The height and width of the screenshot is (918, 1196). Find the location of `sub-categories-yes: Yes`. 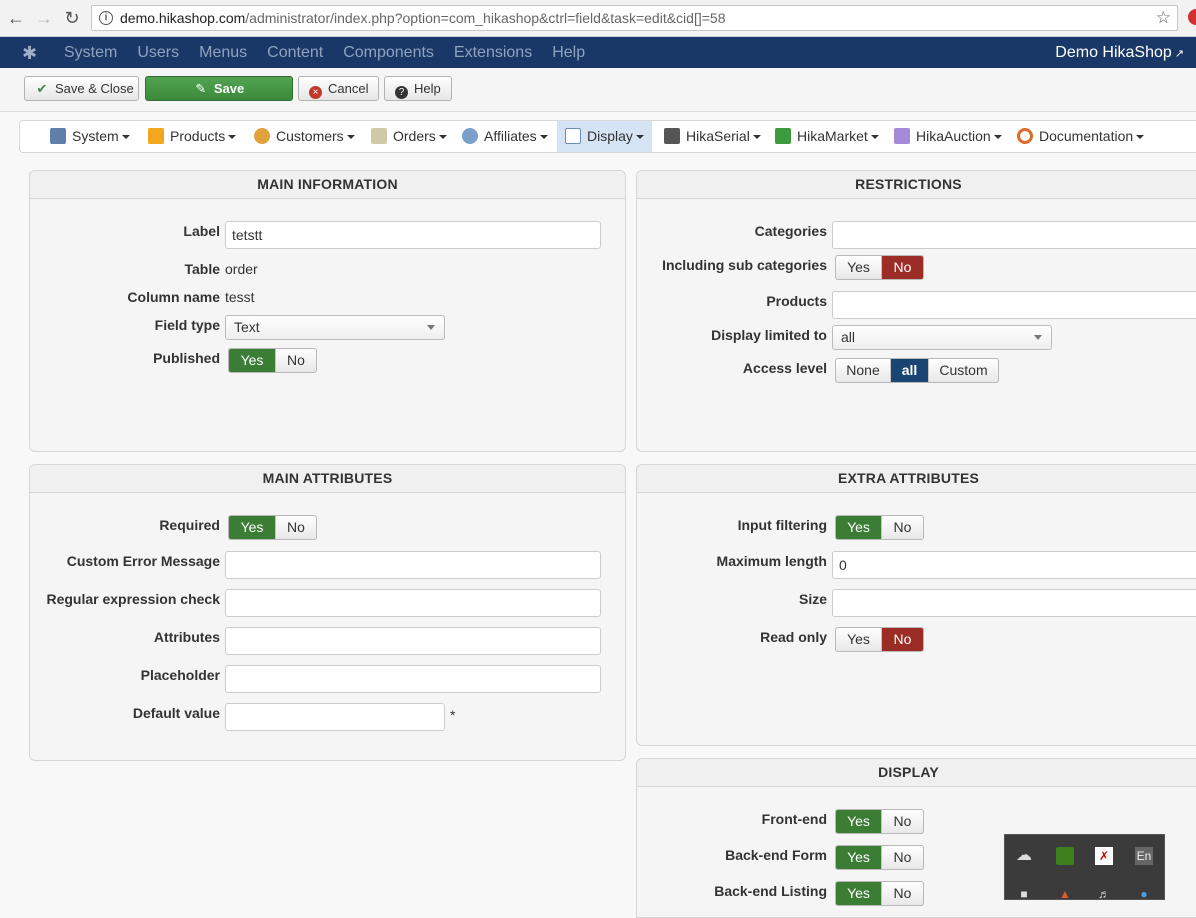

sub-categories-yes: Yes is located at coordinates (859, 267).